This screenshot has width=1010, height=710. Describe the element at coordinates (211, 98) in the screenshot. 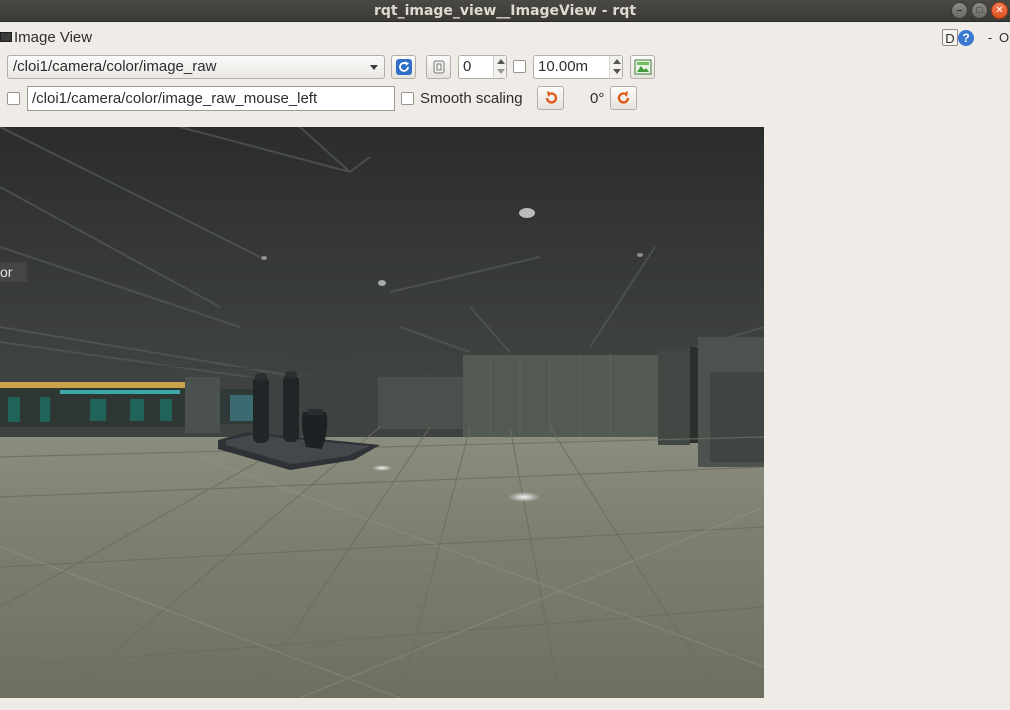

I see `mouse-topic-input: /cloi1/camera/color/image_raw_mouse_left` at that location.